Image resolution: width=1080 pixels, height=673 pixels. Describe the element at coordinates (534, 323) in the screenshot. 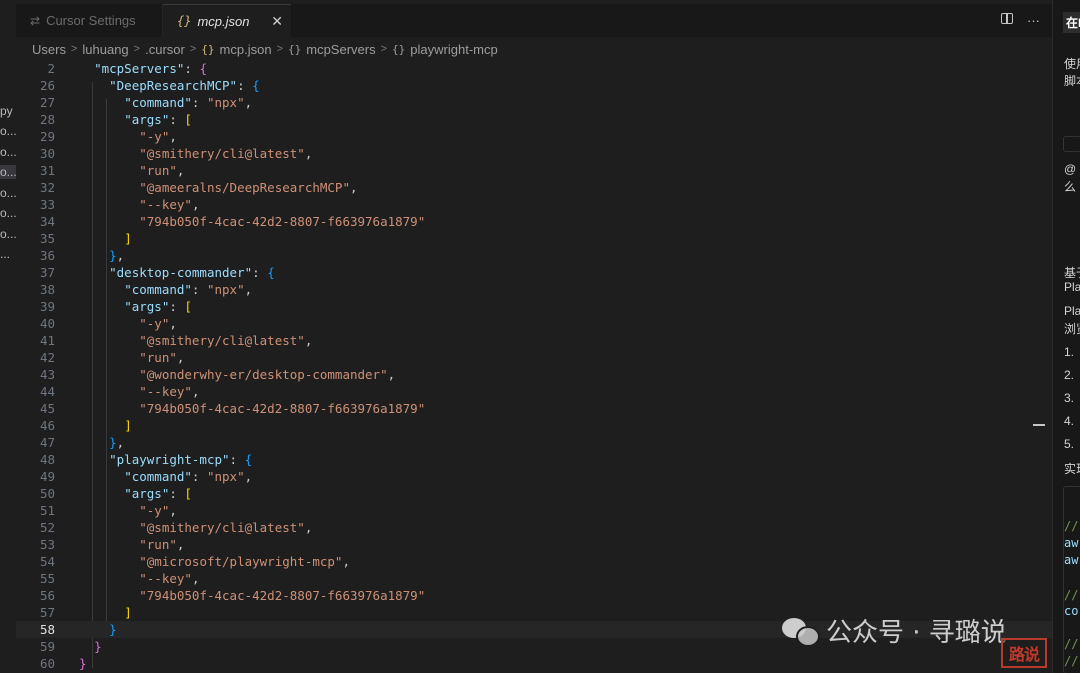

I see `code-line: 40 "-y",` at that location.